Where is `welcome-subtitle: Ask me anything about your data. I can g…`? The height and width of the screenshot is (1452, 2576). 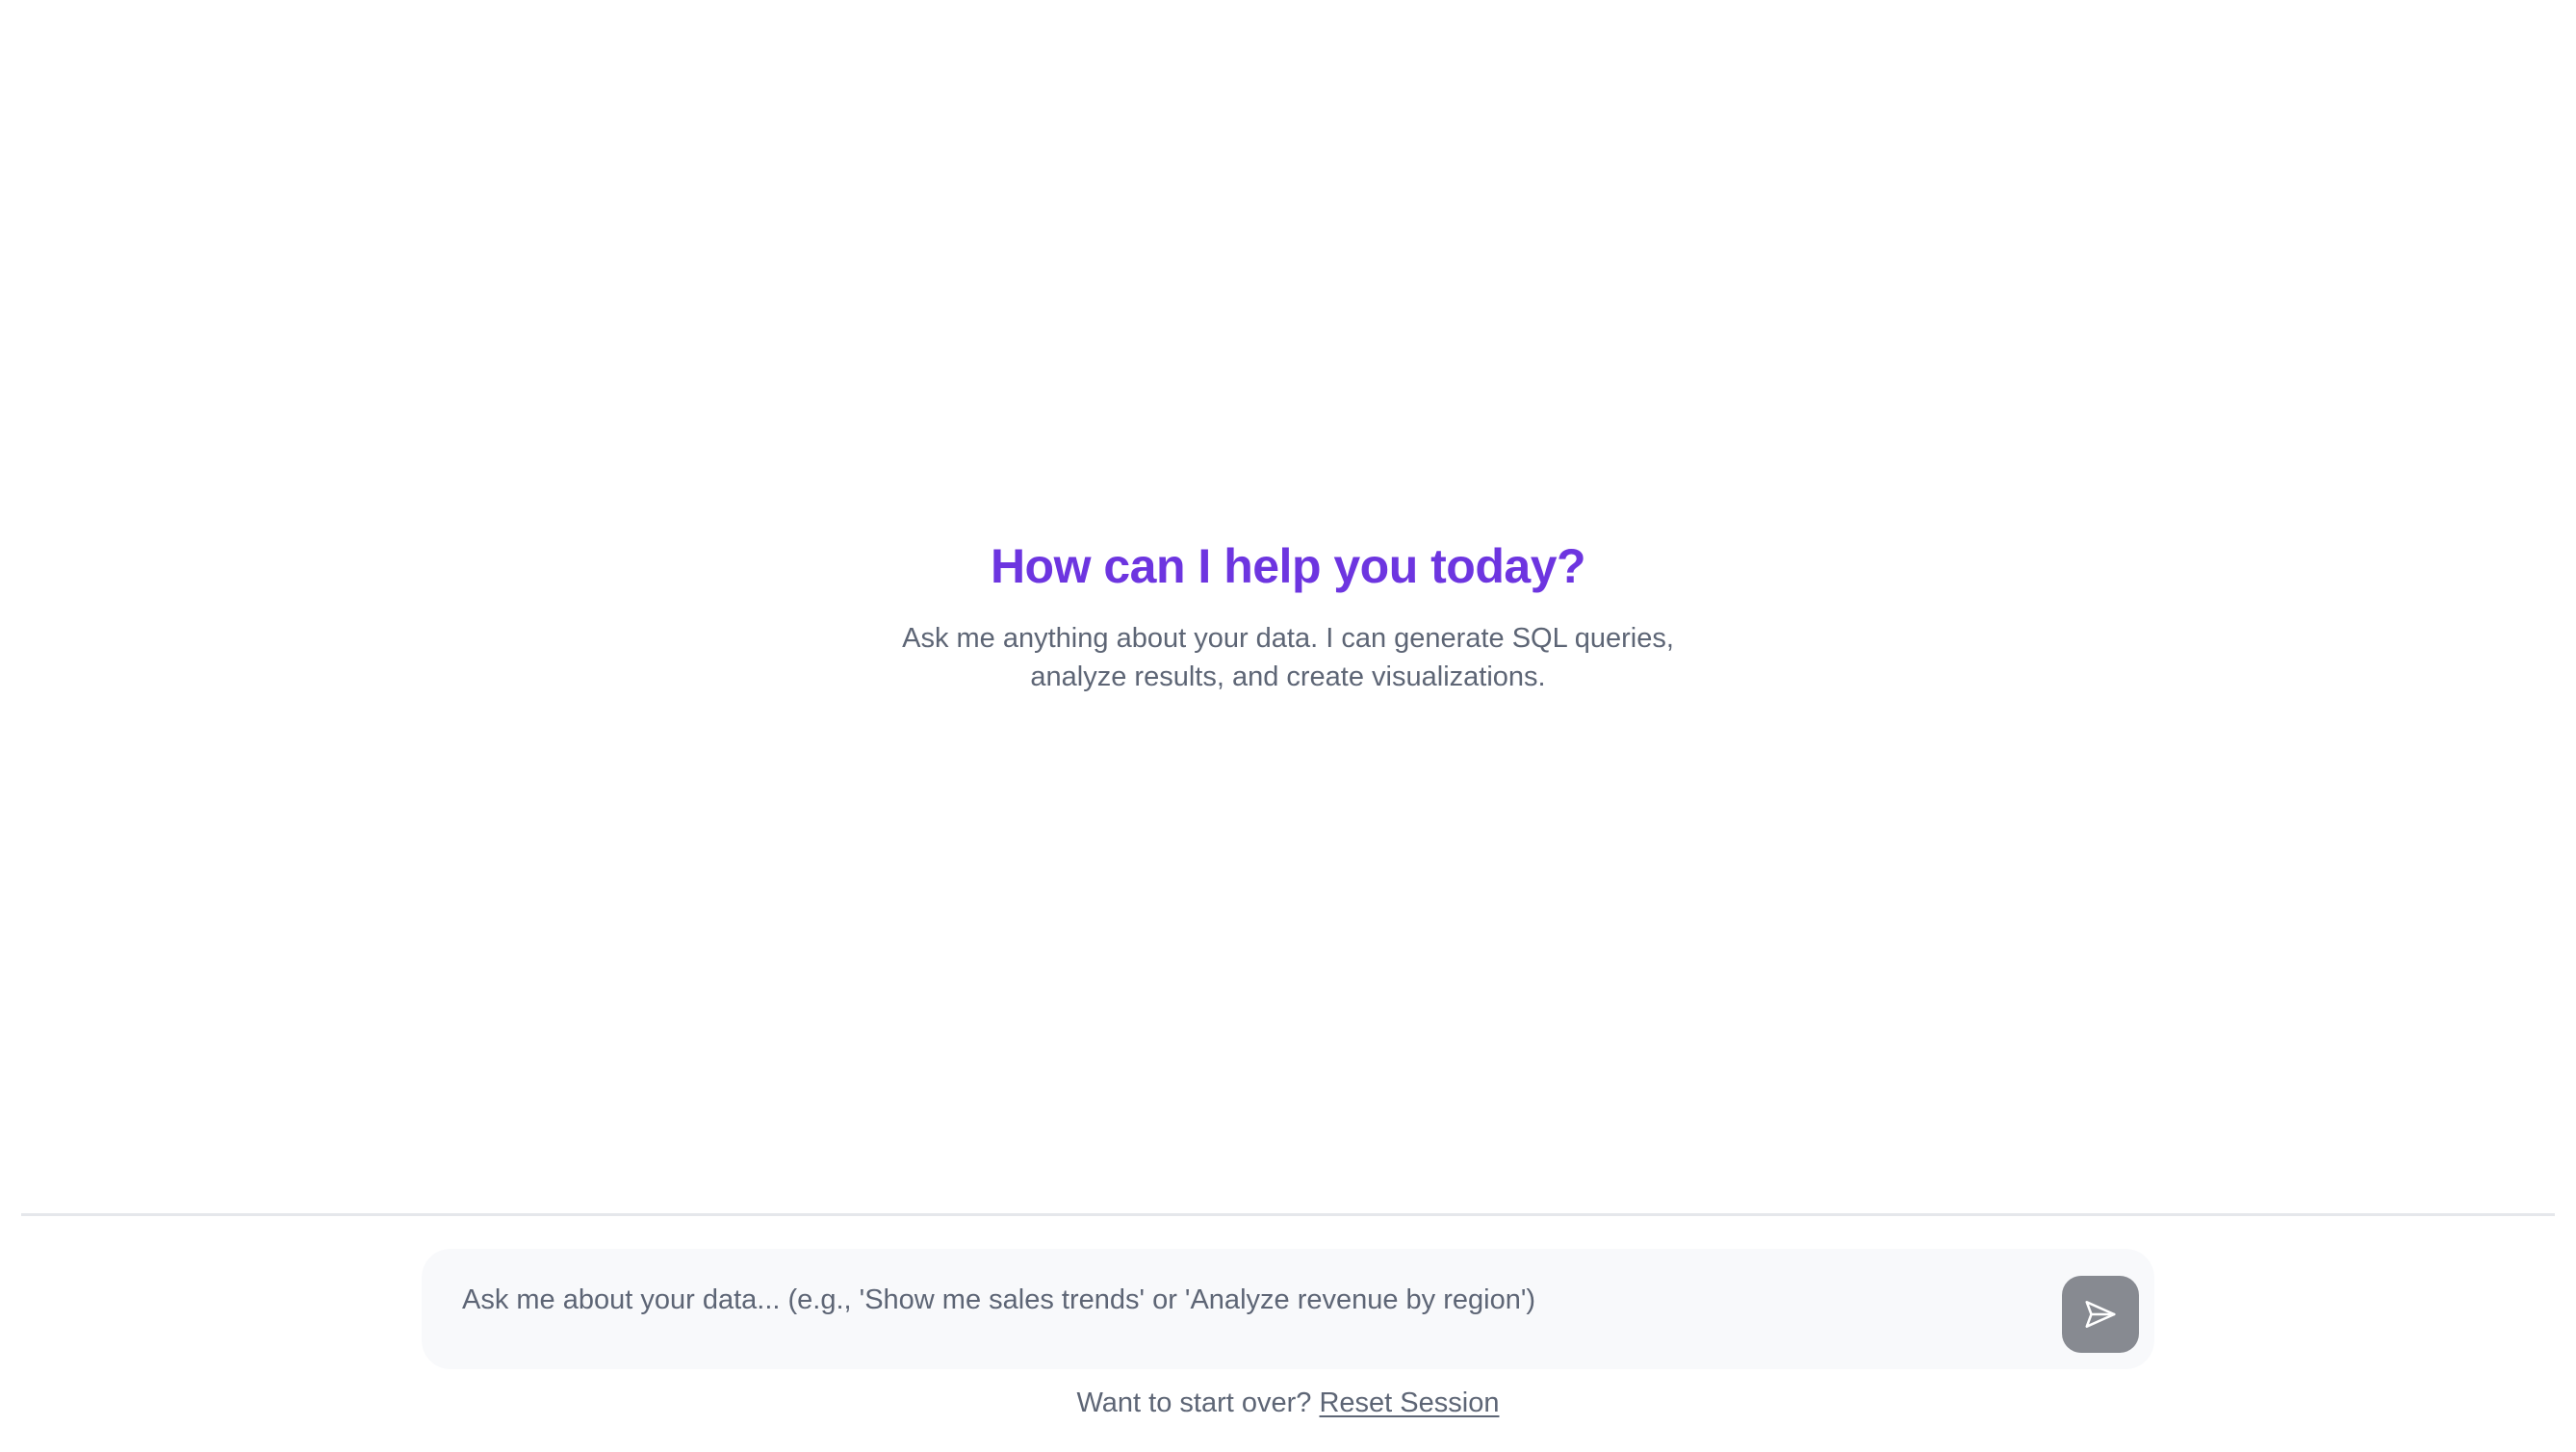
welcome-subtitle: Ask me anything about your data. I can g… is located at coordinates (1288, 657).